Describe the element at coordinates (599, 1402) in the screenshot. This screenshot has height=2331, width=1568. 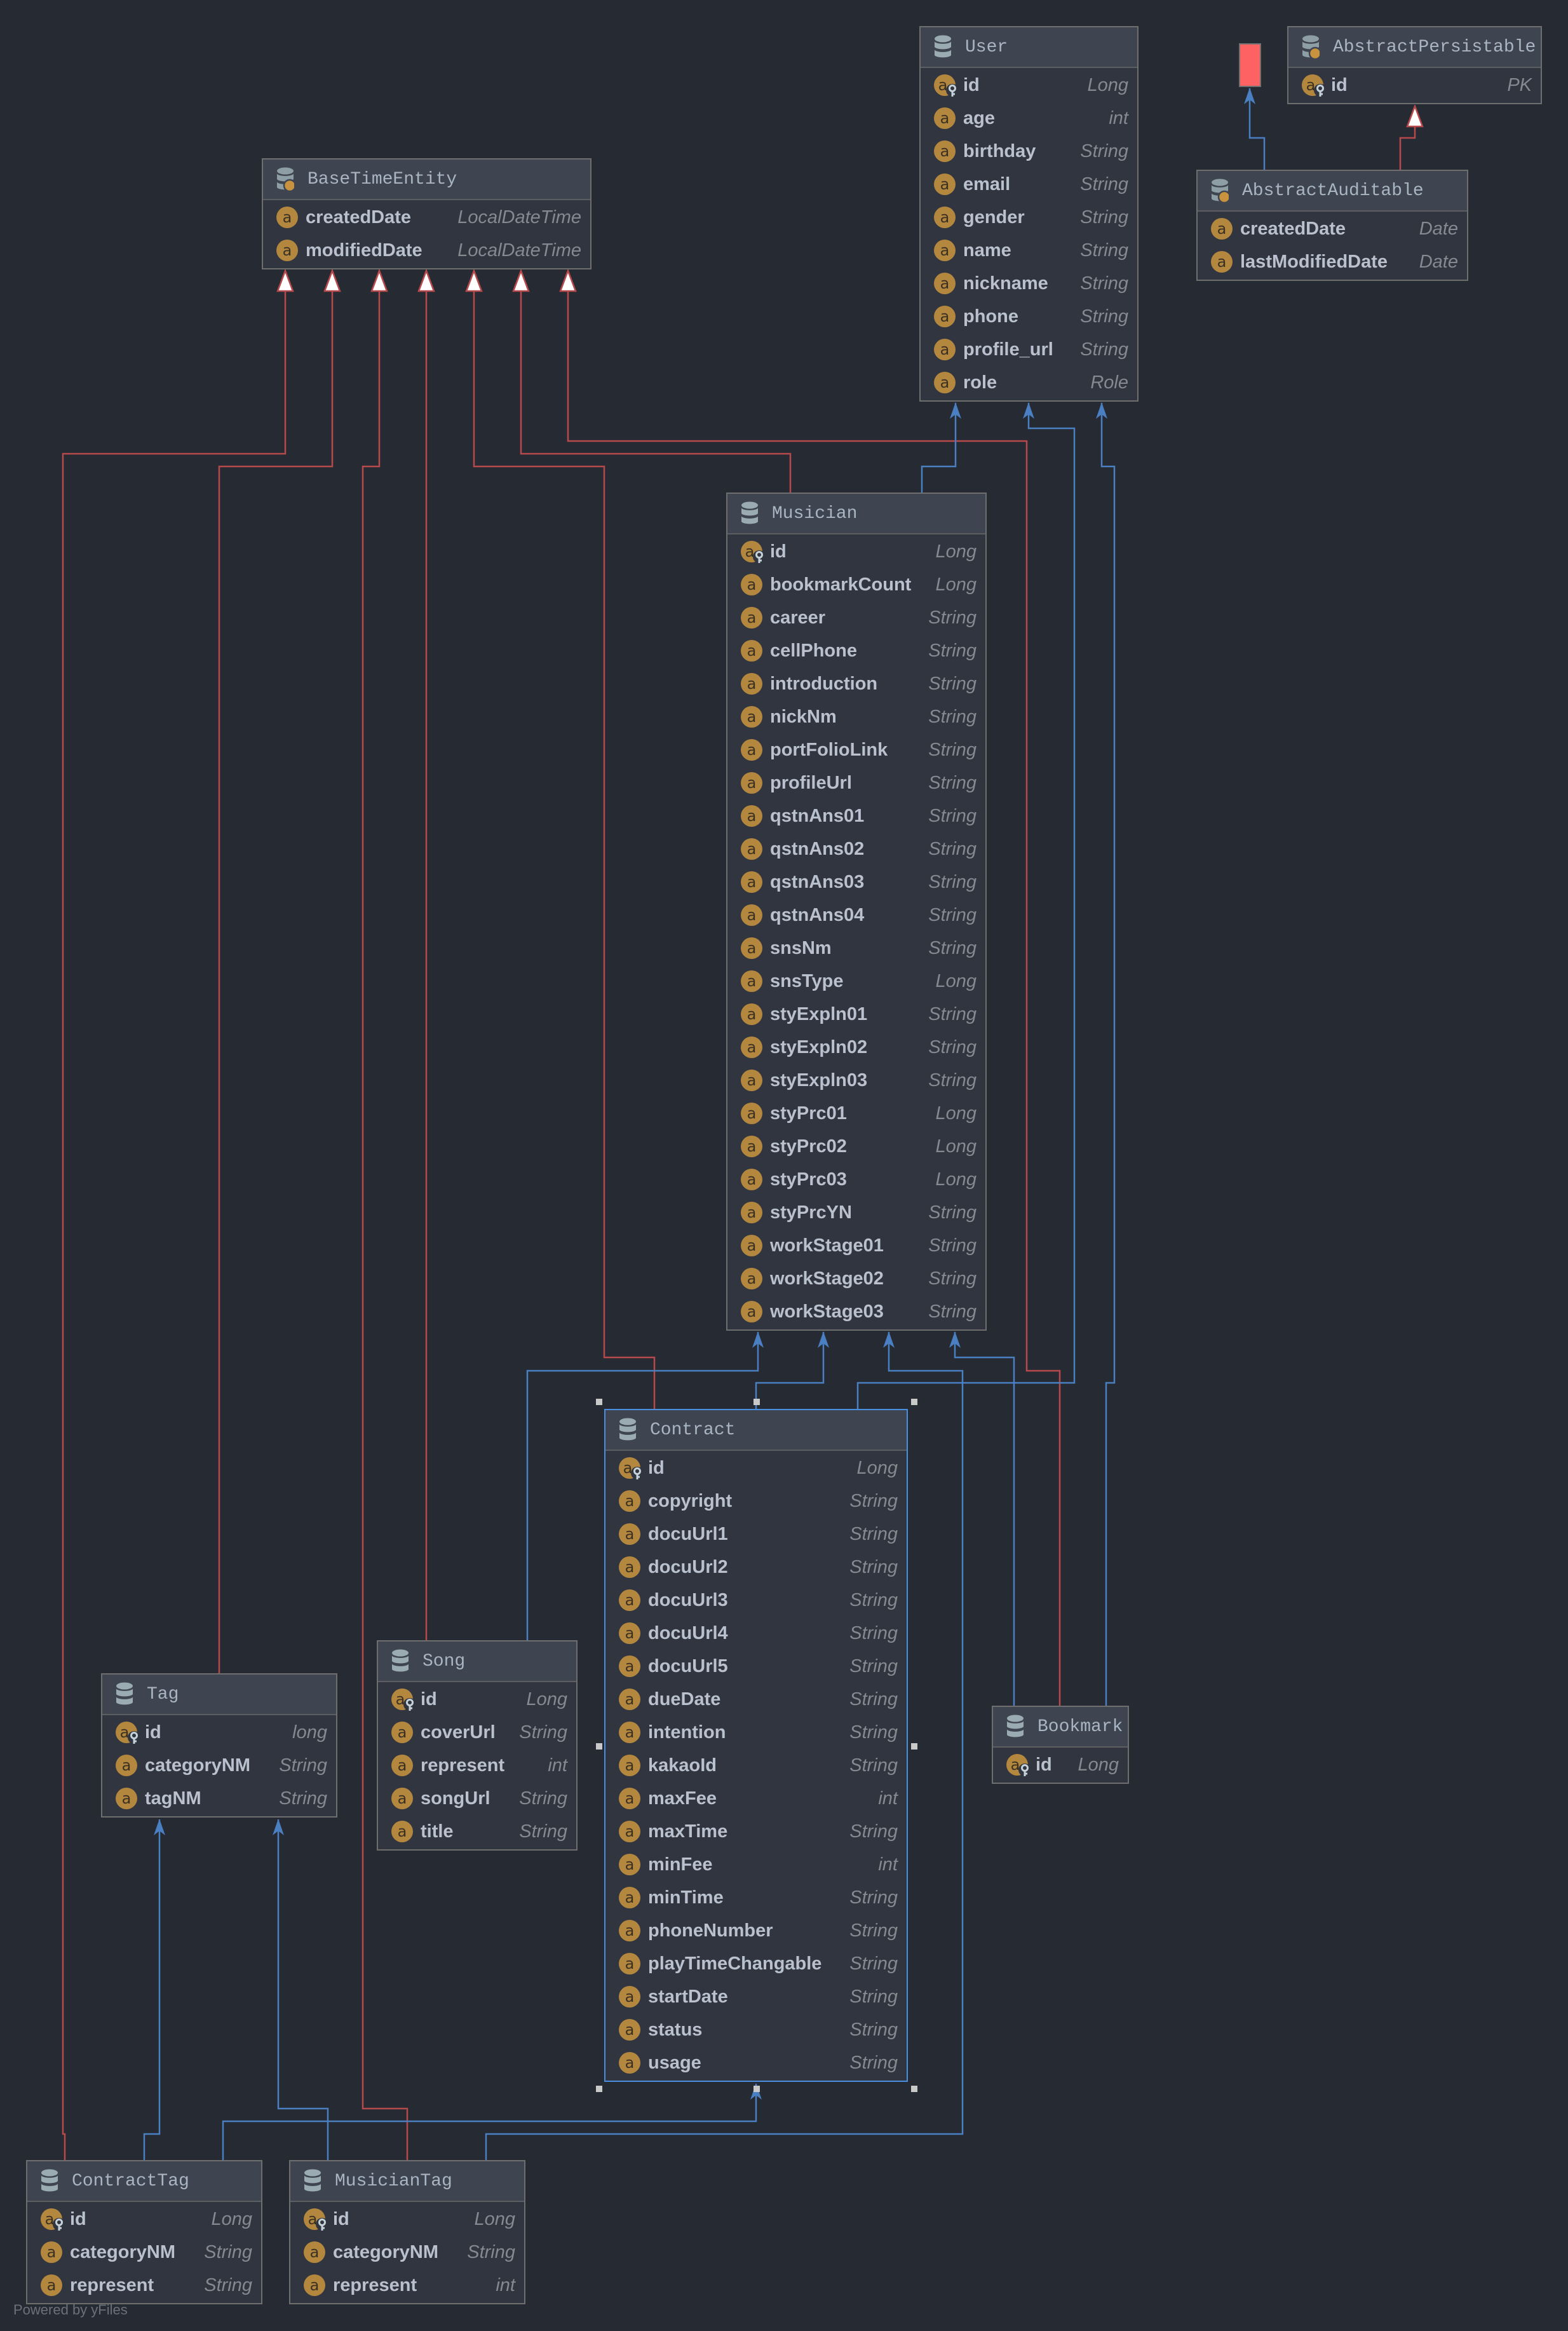
I see `selection-handle-top-left` at that location.